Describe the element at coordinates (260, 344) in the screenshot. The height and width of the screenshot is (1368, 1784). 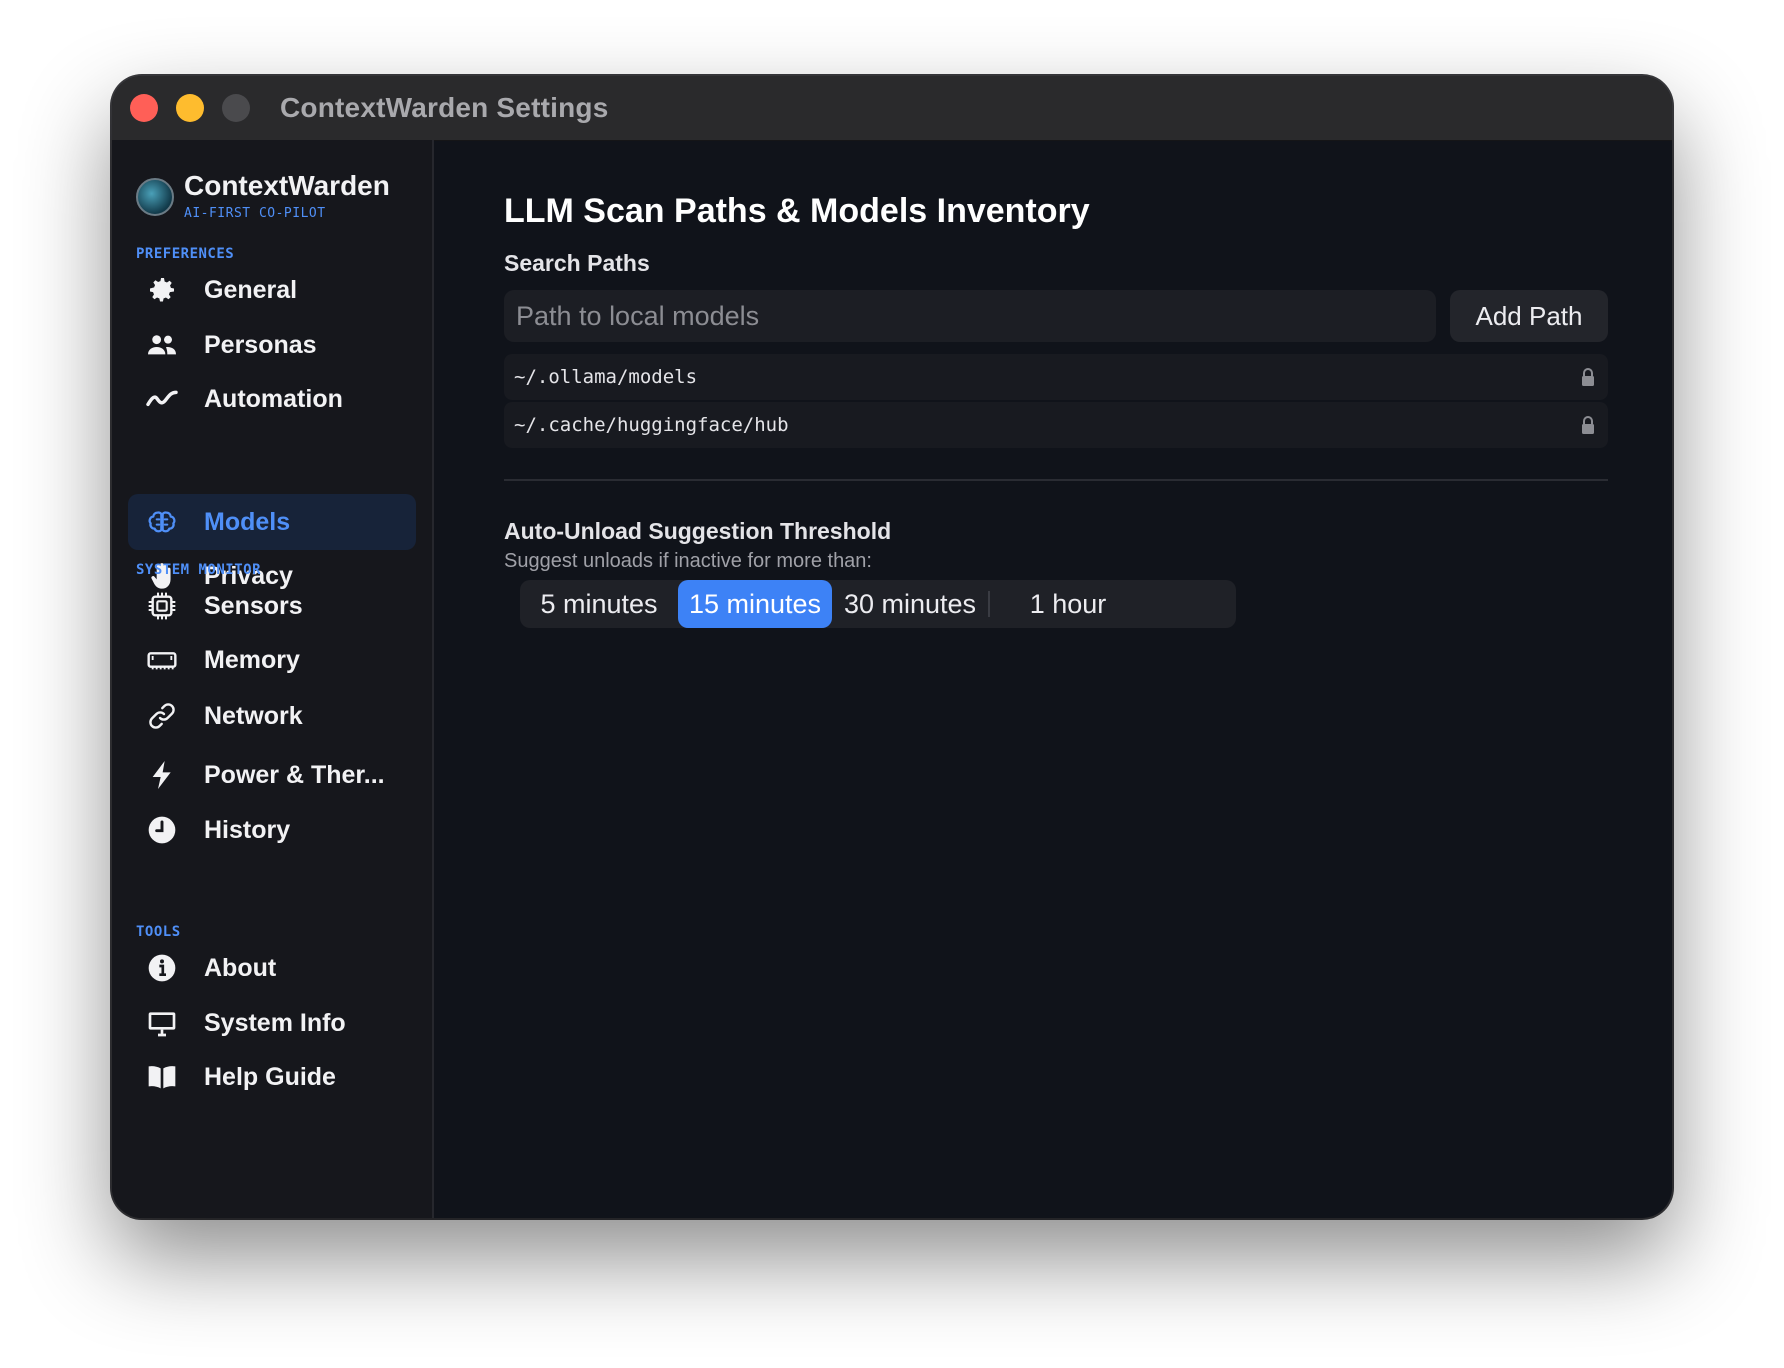
I see `sidebar-item-label: Personas` at that location.